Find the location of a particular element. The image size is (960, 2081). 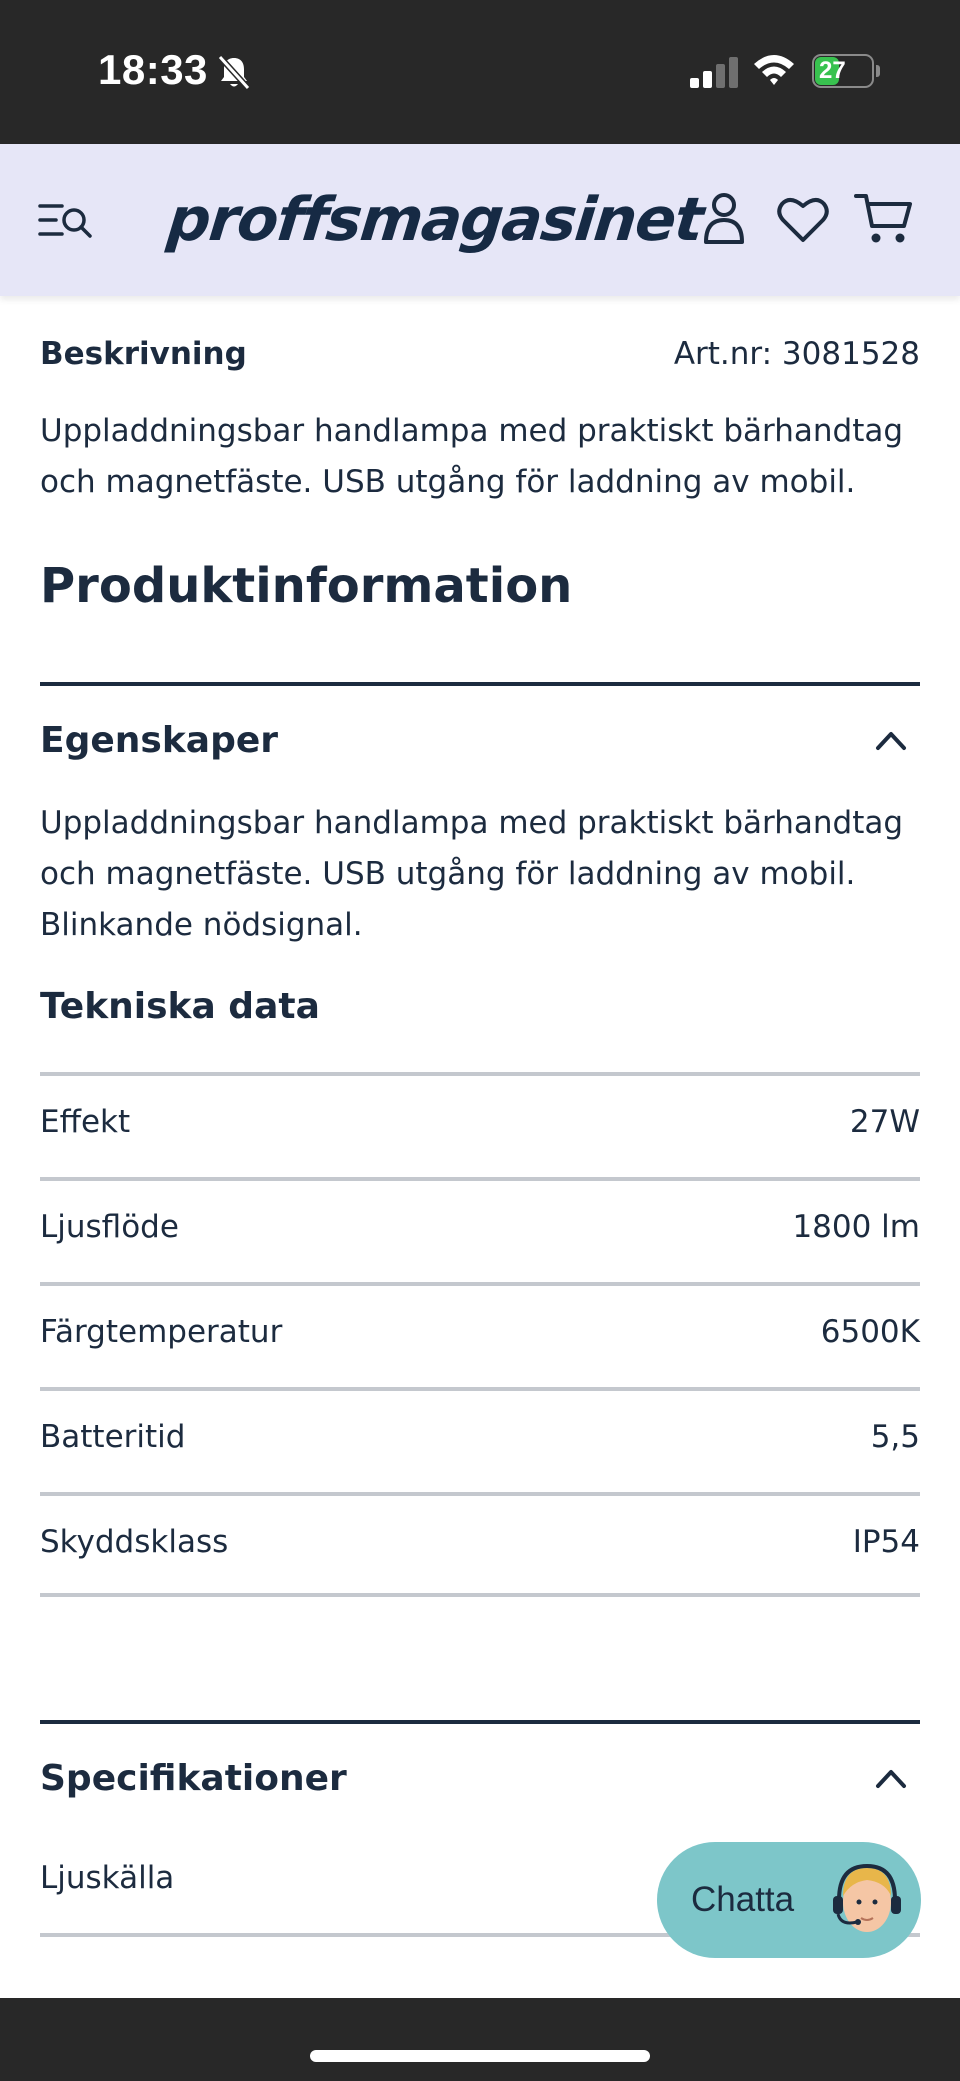

chat-label: Chatta is located at coordinates (743, 1899).